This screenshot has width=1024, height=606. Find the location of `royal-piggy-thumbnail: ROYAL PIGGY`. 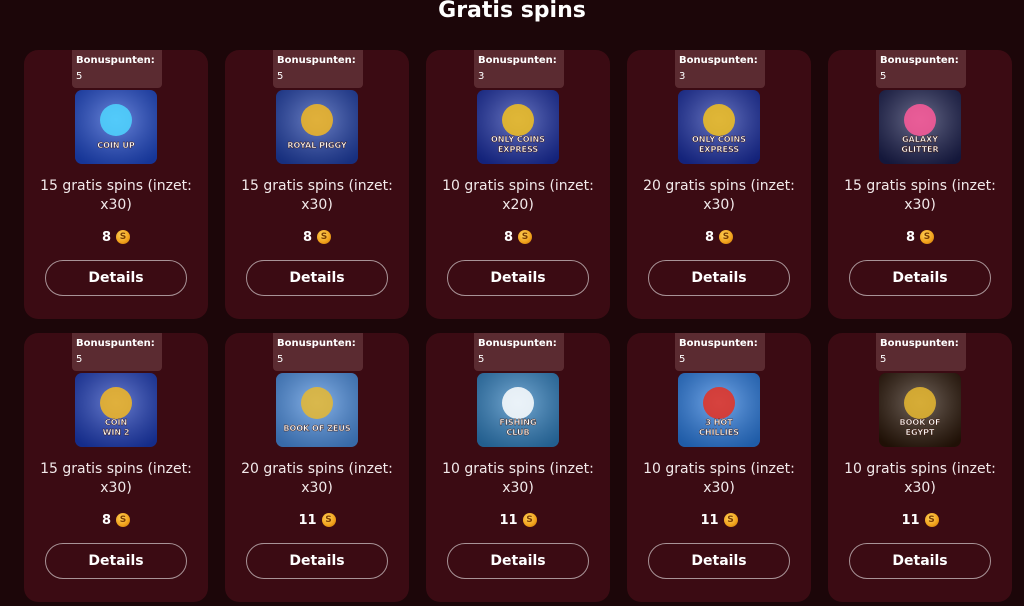

royal-piggy-thumbnail: ROYAL PIGGY is located at coordinates (317, 127).